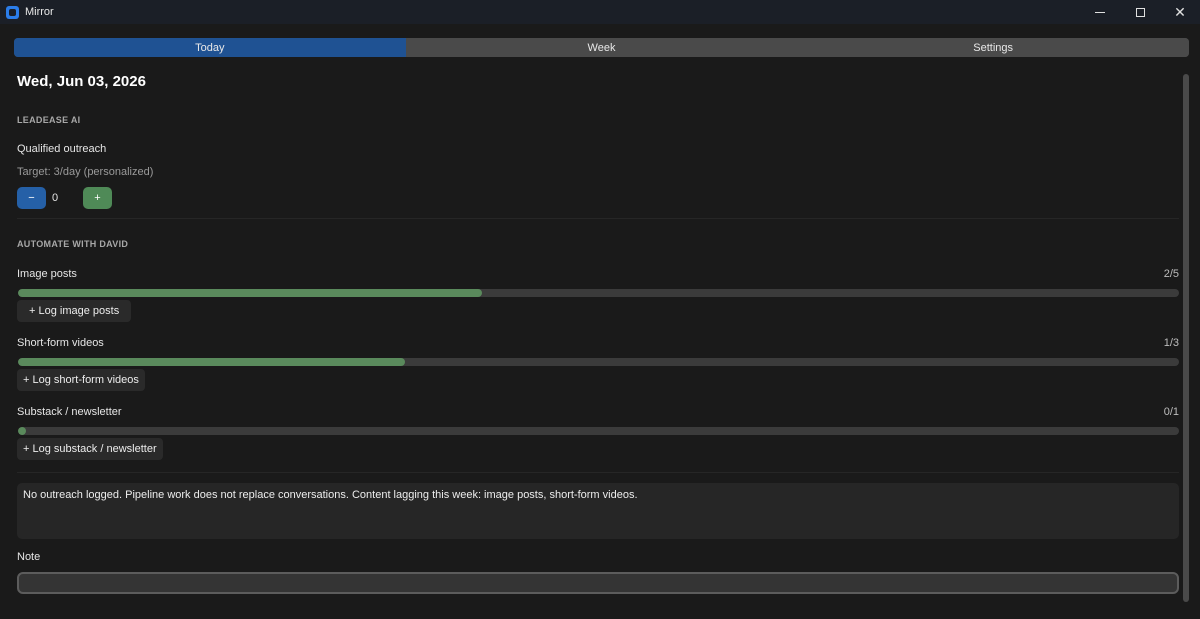 Image resolution: width=1200 pixels, height=619 pixels. What do you see at coordinates (598, 431) in the screenshot?
I see `substack-newsletter-progress-track` at bounding box center [598, 431].